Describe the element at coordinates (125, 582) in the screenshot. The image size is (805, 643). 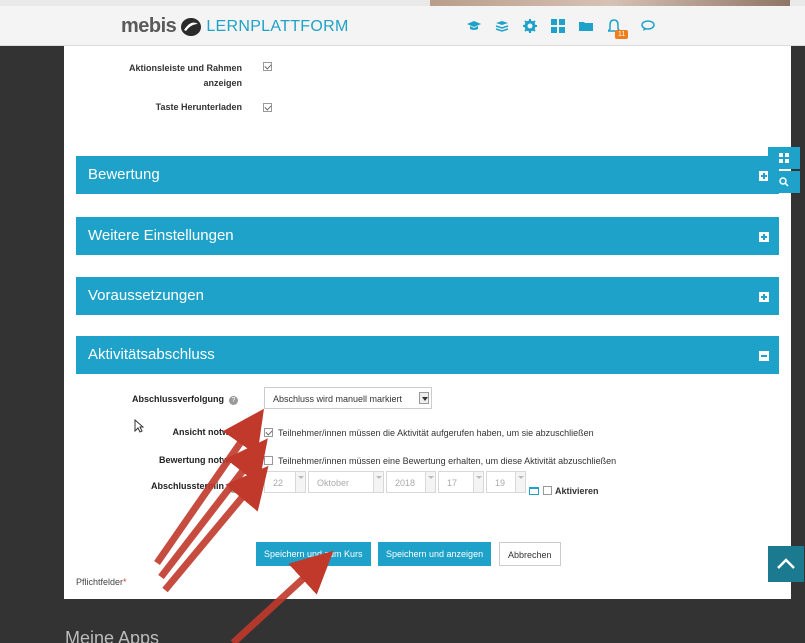
I see `required-star-icon: *` at that location.